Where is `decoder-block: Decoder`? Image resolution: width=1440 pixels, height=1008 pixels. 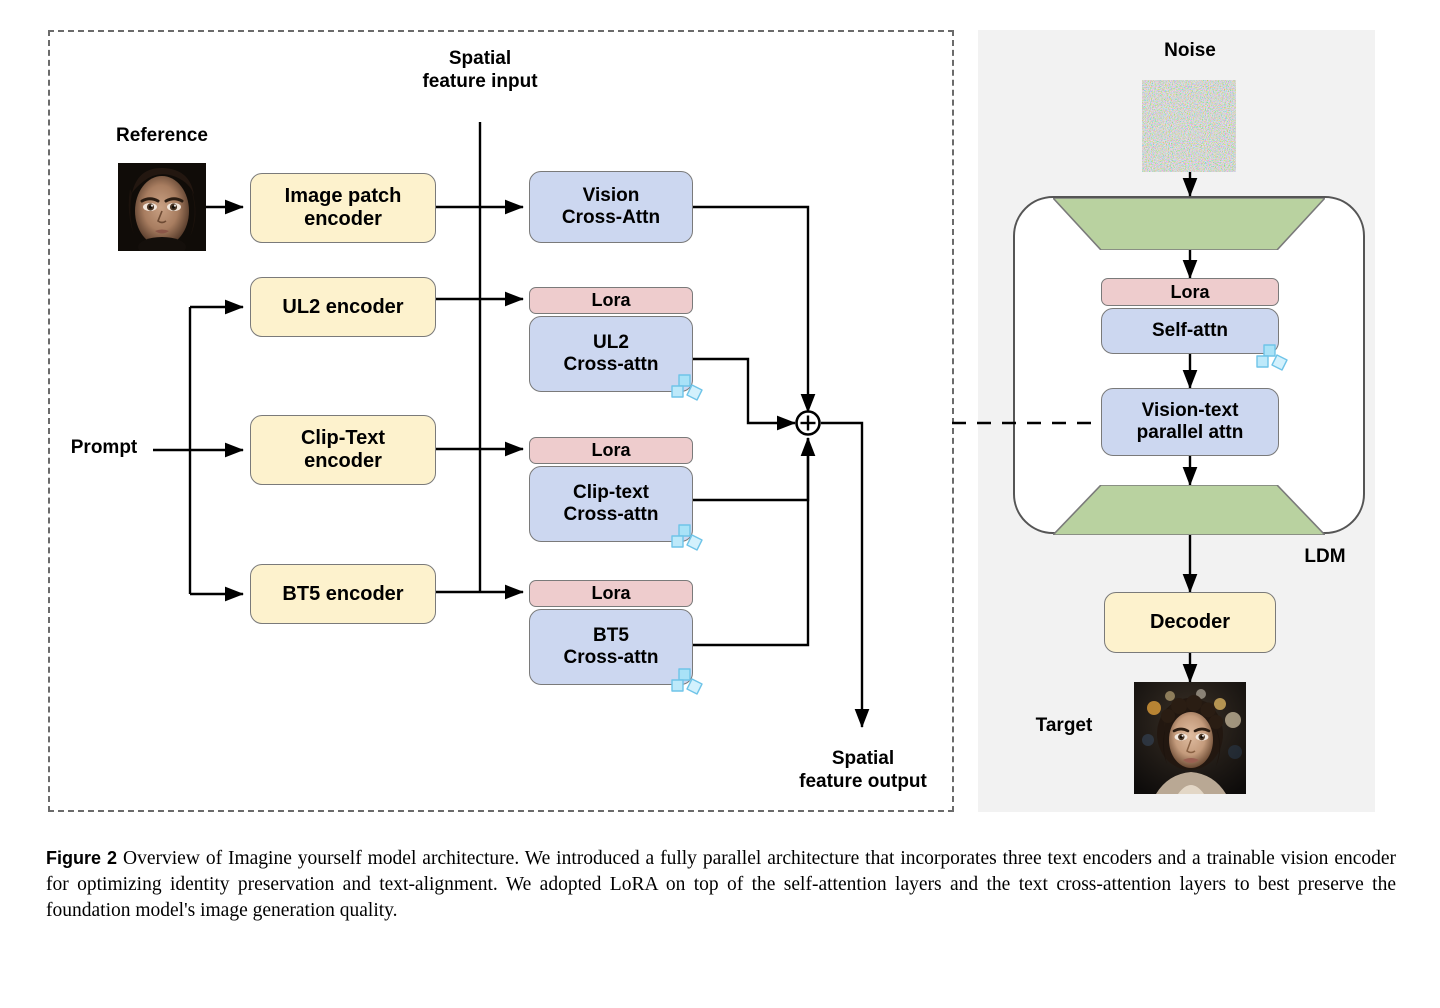
decoder-block: Decoder is located at coordinates (1190, 622).